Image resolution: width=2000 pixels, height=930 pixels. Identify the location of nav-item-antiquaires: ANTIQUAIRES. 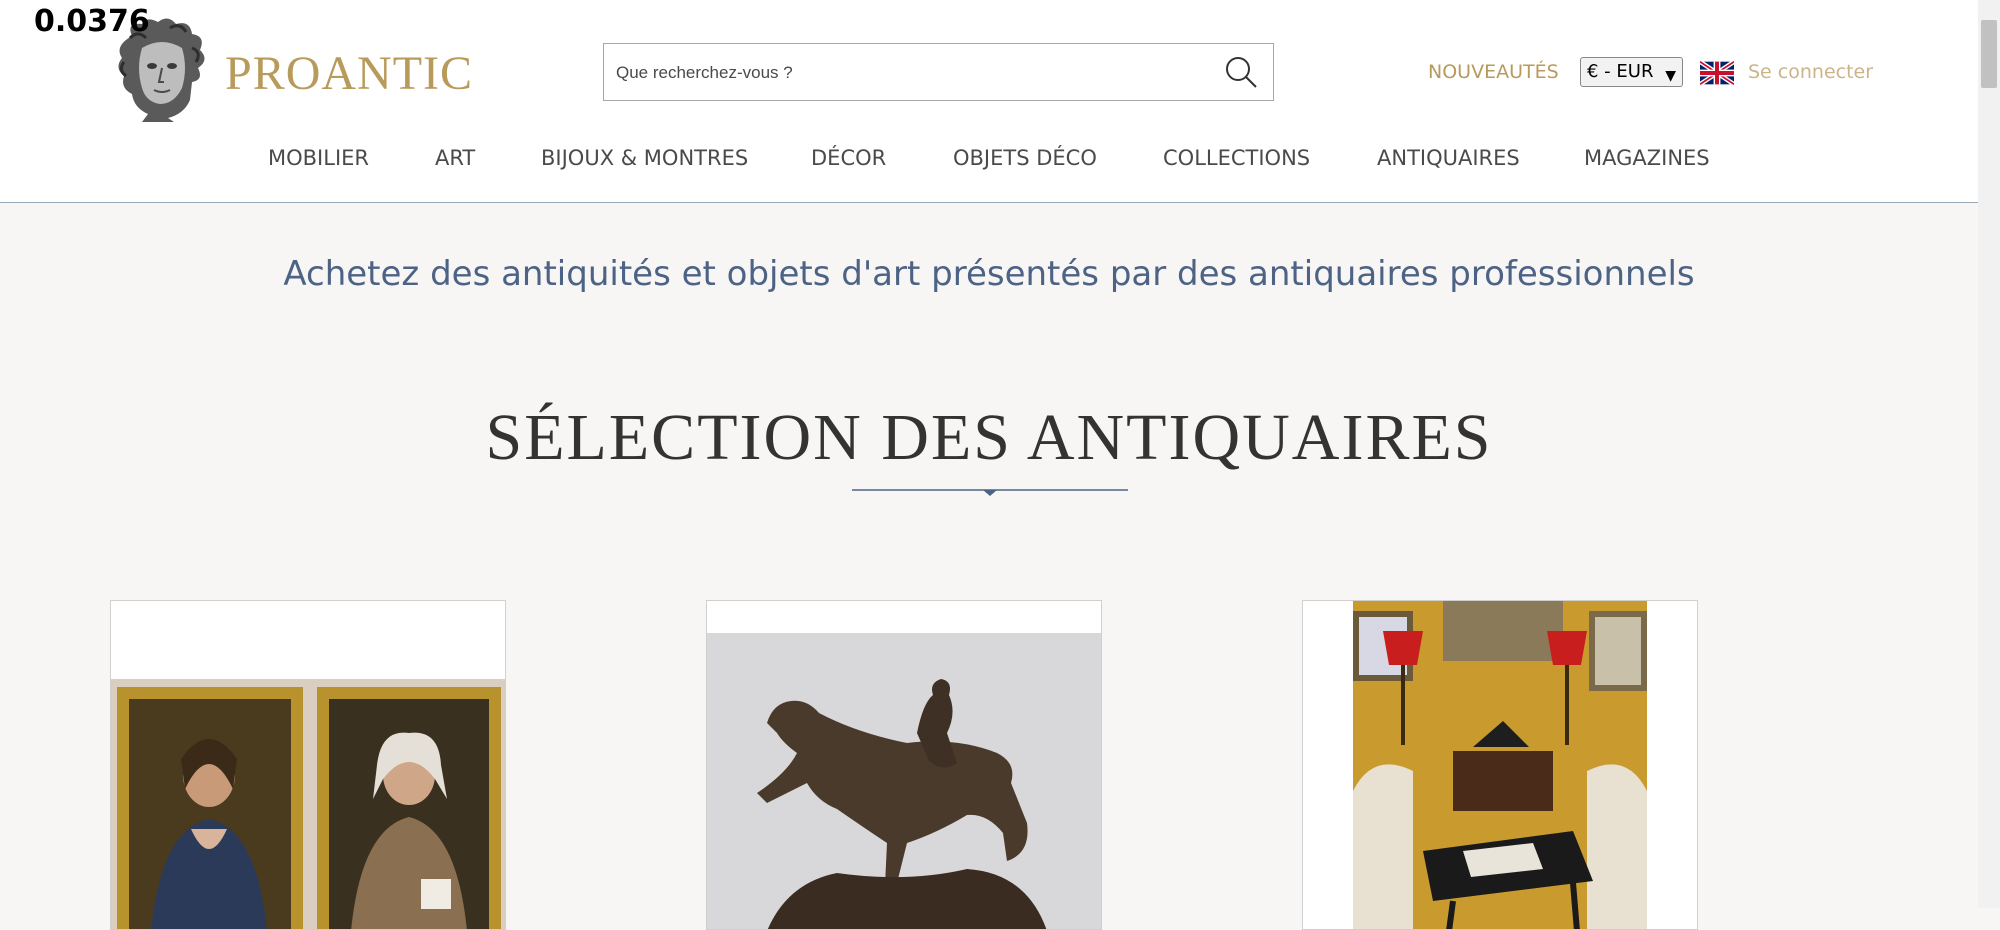
(1448, 158).